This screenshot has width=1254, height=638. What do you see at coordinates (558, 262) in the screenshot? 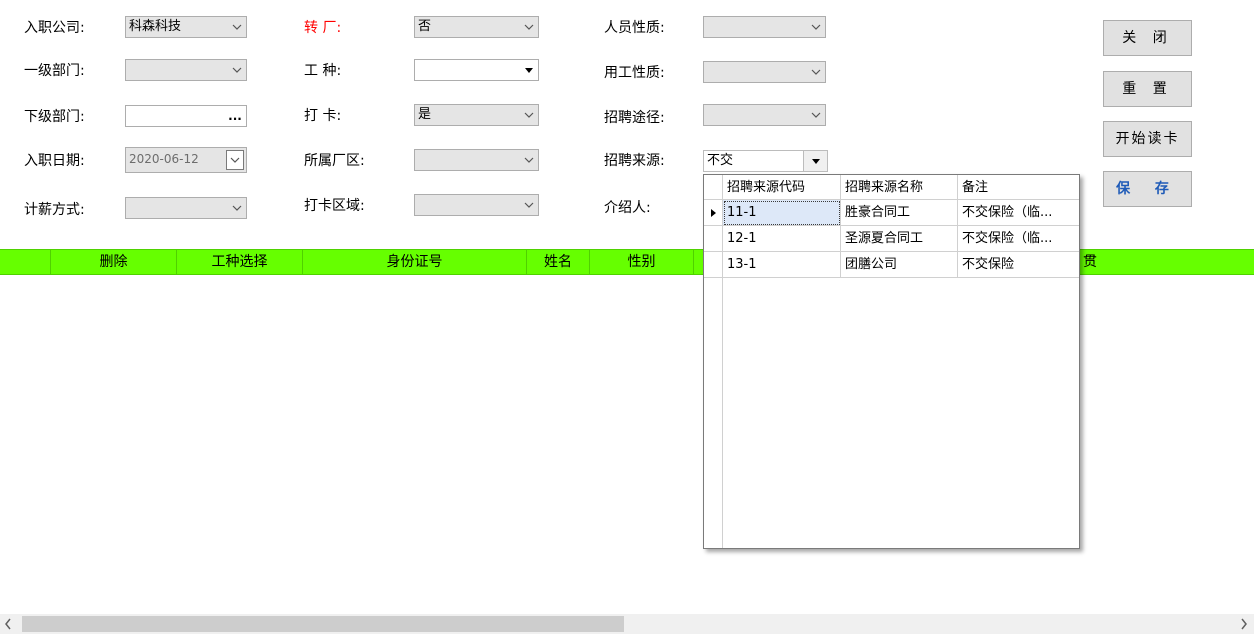
I see `grid-col-name: 姓名` at bounding box center [558, 262].